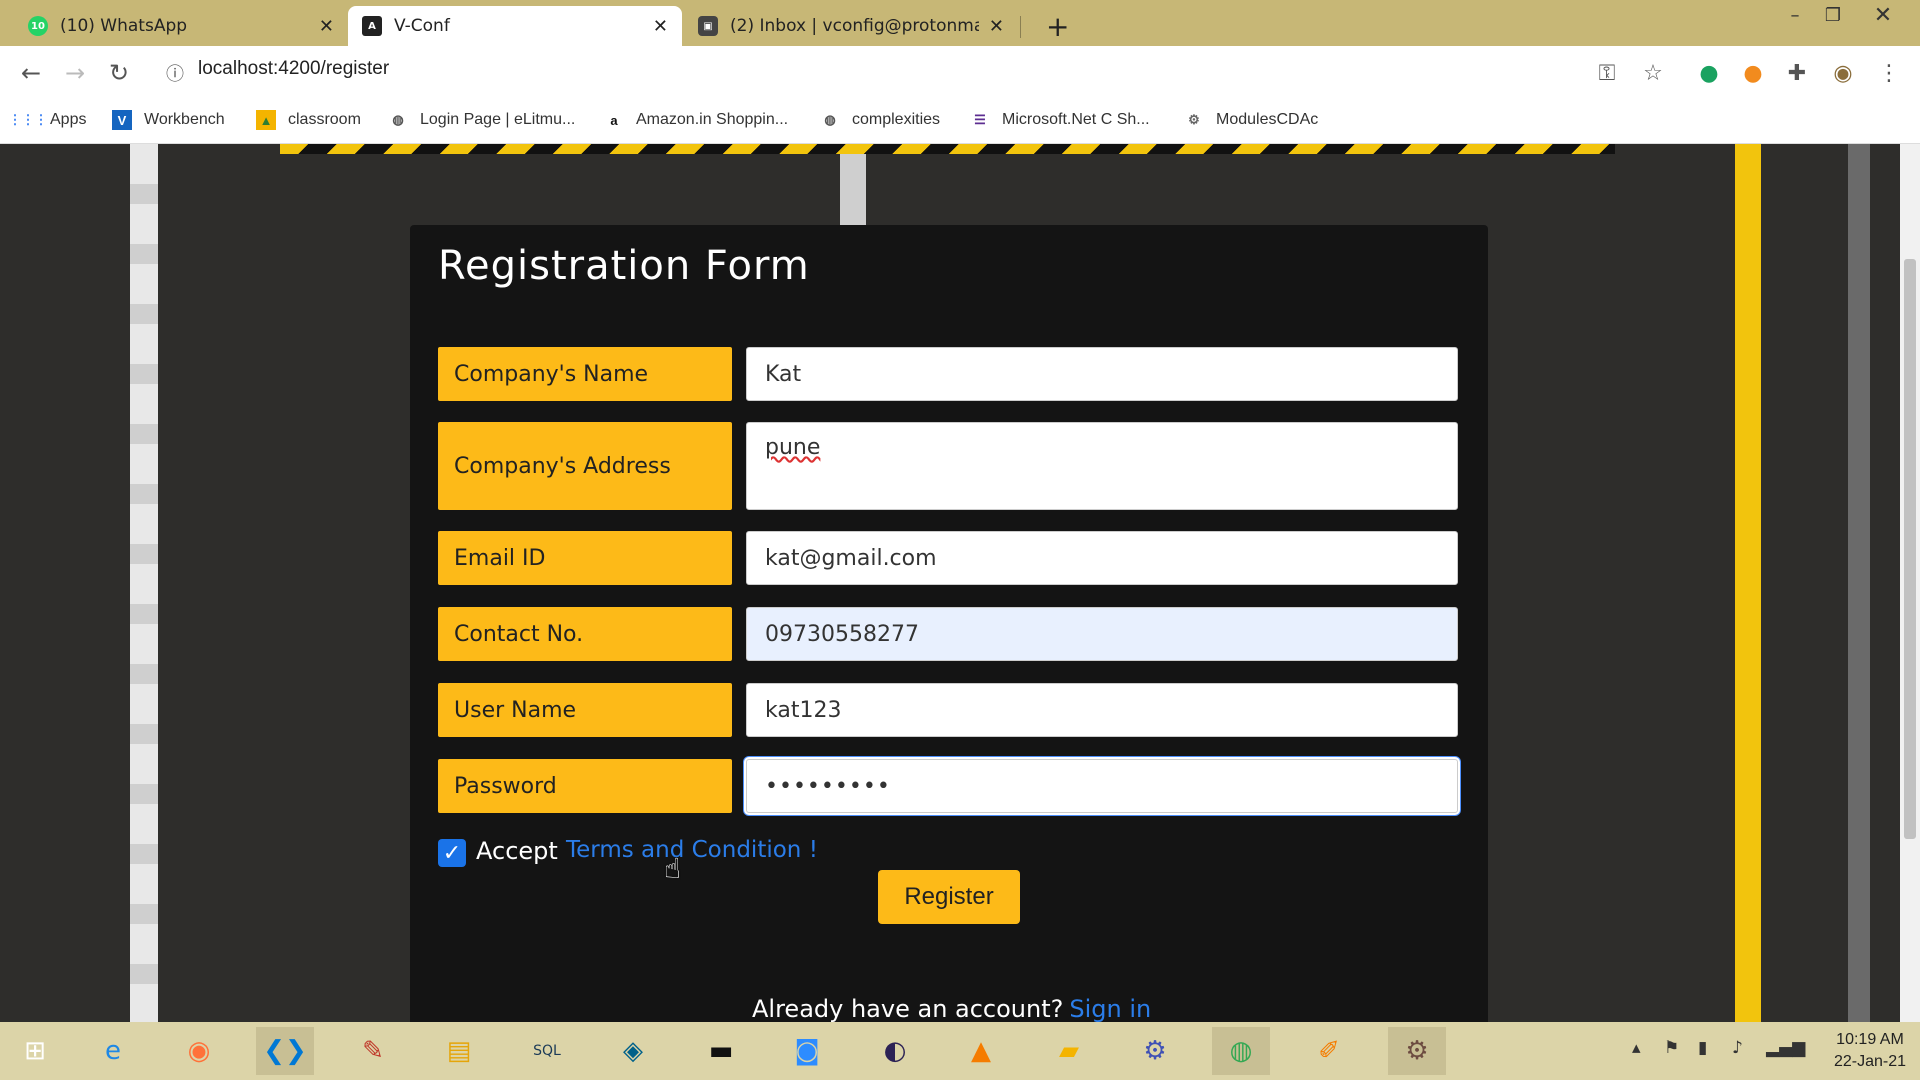 This screenshot has width=1920, height=1080. Describe the element at coordinates (308, 120) in the screenshot. I see `bookmark-classroom: ▲ classroom` at that location.